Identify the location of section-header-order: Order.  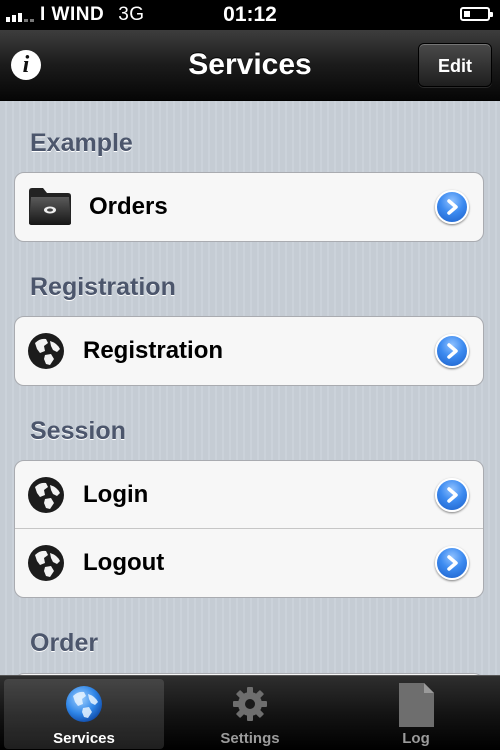
(64, 643).